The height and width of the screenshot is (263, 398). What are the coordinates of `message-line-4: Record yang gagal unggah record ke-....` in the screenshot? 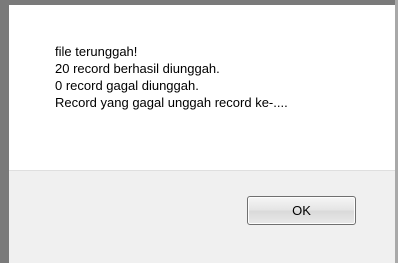 It's located at (171, 102).